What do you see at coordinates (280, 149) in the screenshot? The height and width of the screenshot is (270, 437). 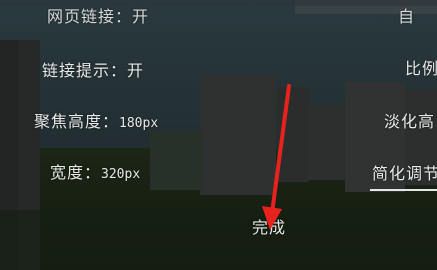 I see `arrow-shaft` at bounding box center [280, 149].